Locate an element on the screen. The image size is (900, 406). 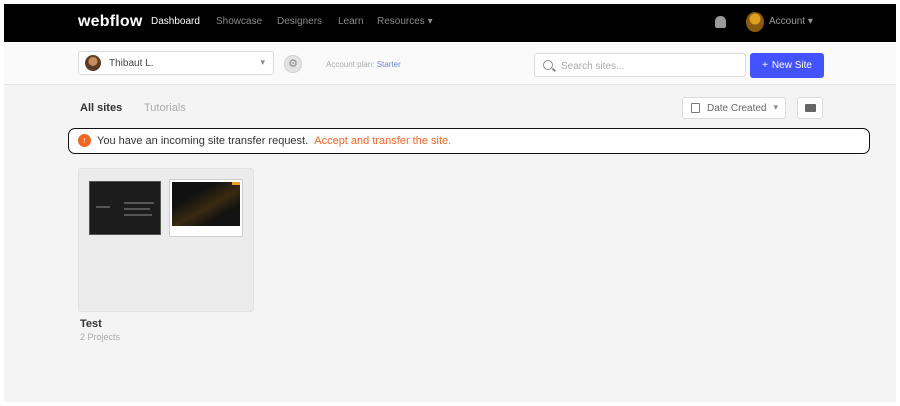
nav-link-showcase: Showcase is located at coordinates (239, 21).